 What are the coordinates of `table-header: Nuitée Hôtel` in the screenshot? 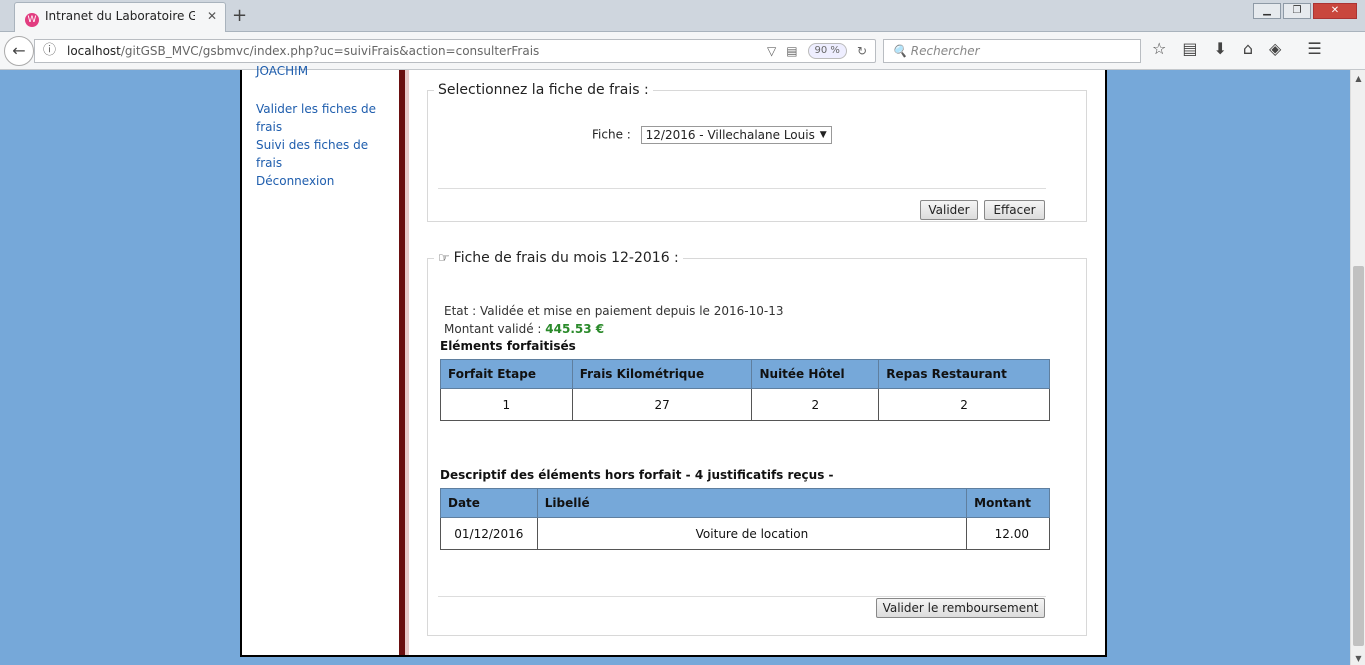 It's located at (815, 374).